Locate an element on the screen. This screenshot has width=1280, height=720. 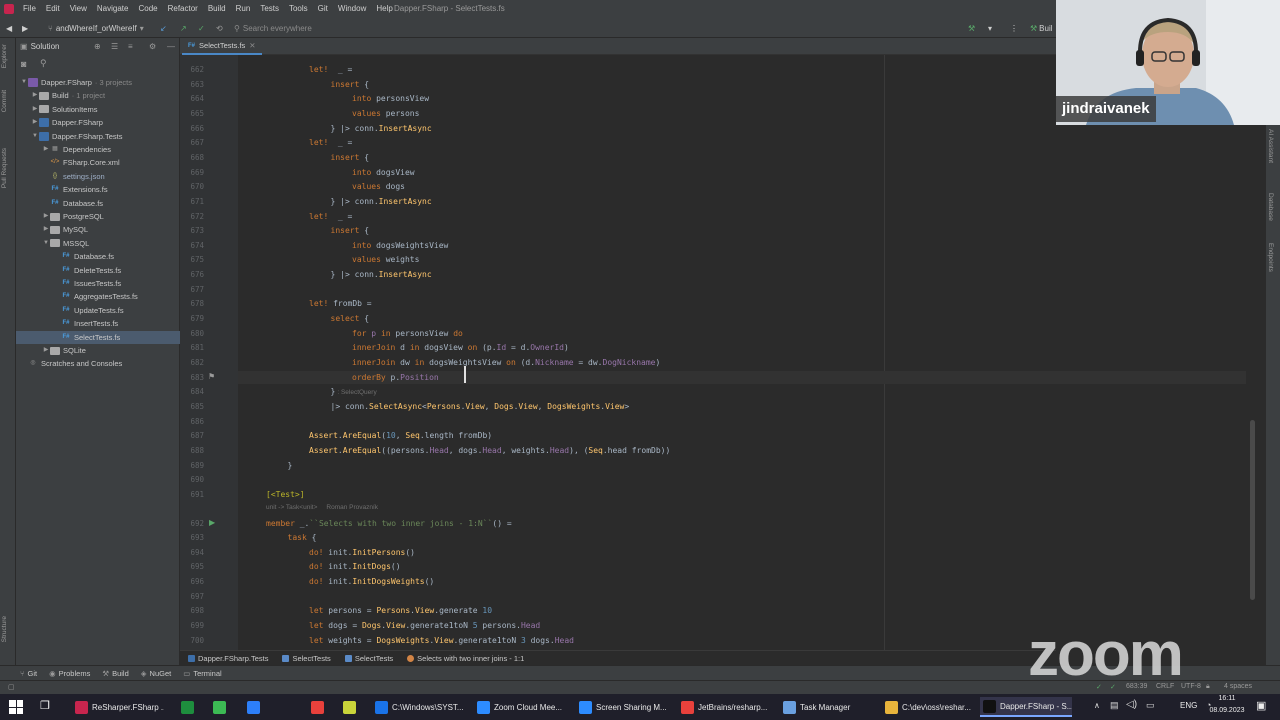
branch-selector: ⑂ andWhereIf_orWhereIf ▾ is located at coordinates (96, 28).